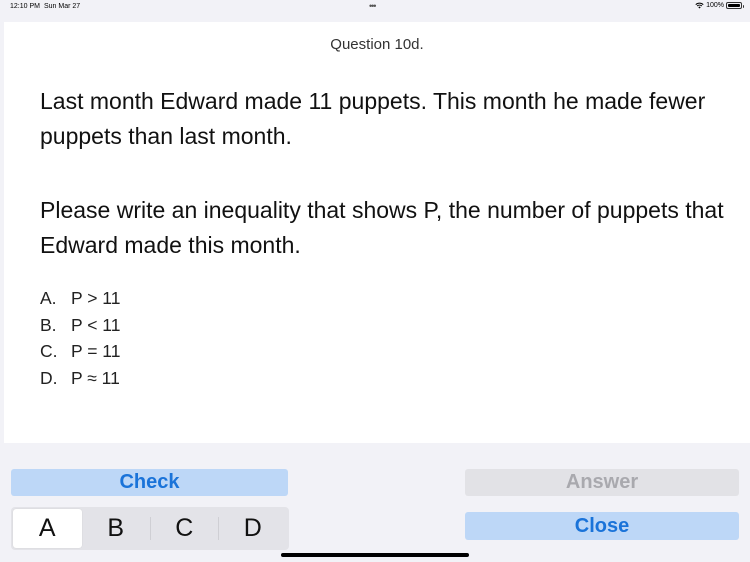  I want to click on segment-d: D, so click(253, 528).